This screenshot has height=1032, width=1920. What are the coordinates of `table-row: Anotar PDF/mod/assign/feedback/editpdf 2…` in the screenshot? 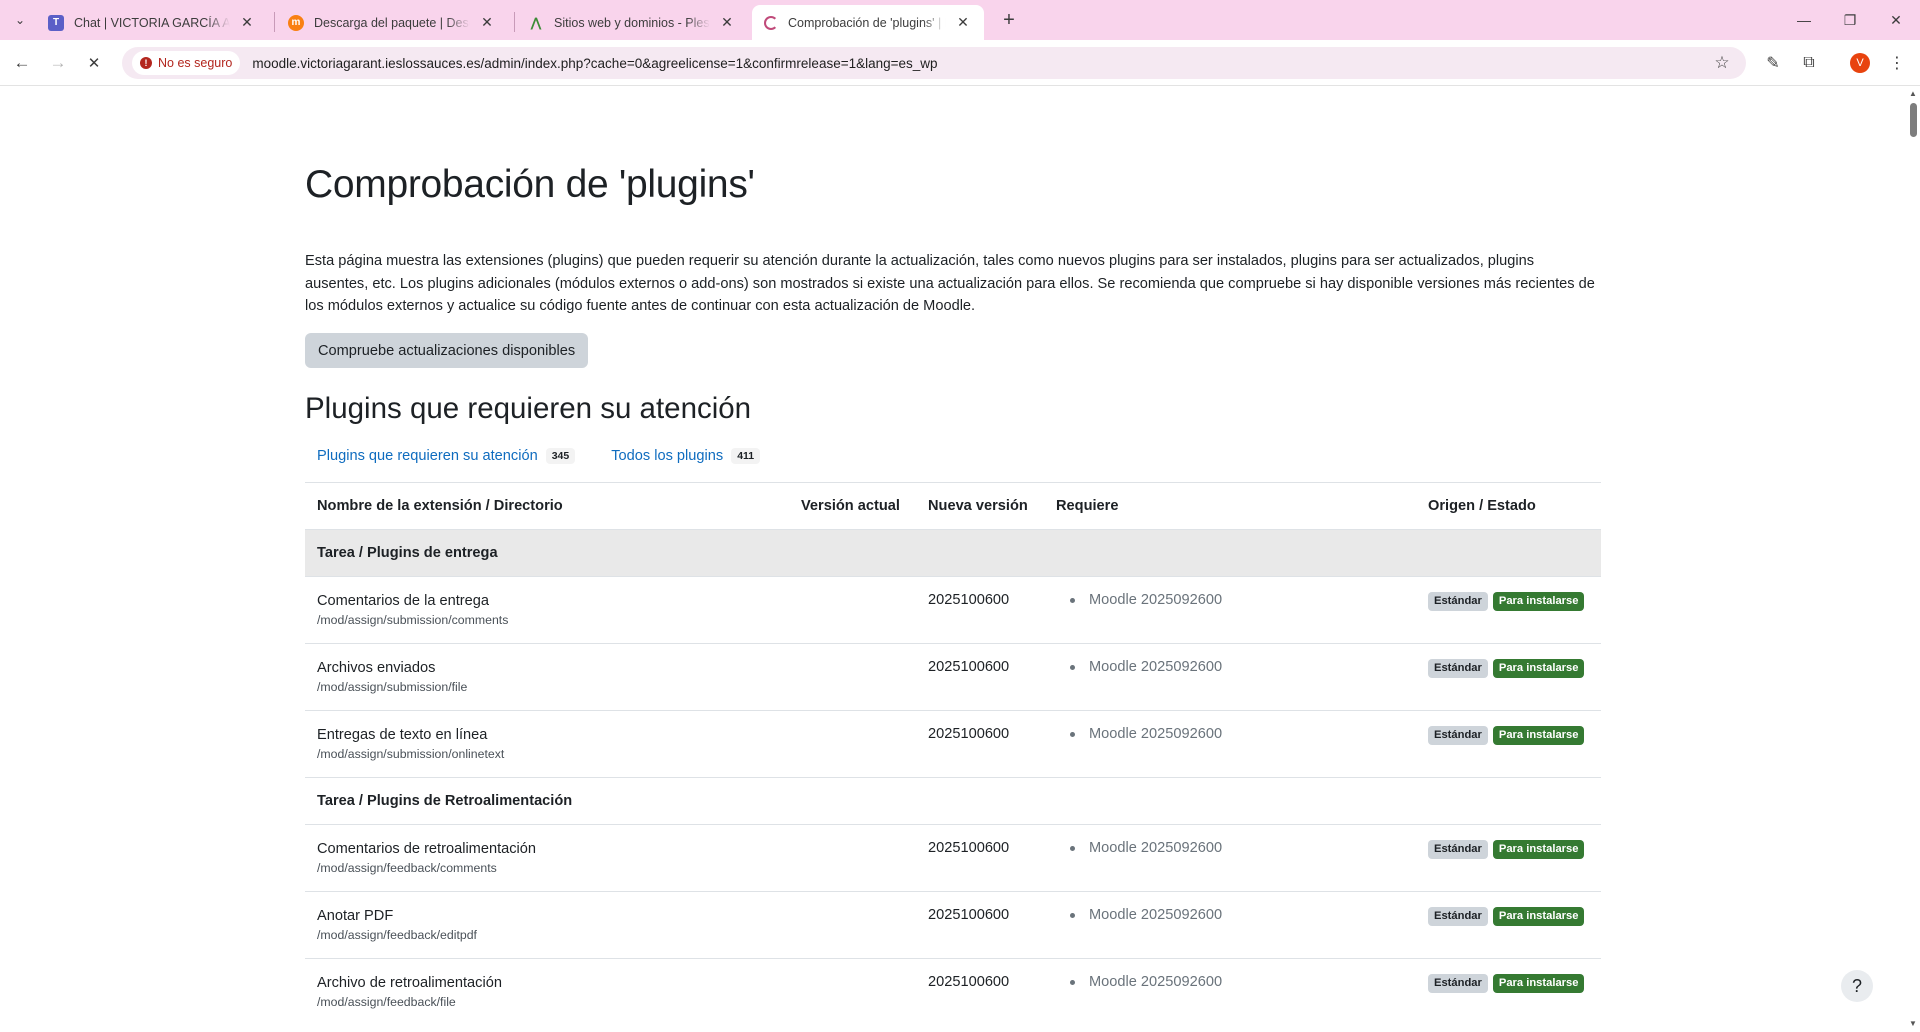 It's located at (953, 925).